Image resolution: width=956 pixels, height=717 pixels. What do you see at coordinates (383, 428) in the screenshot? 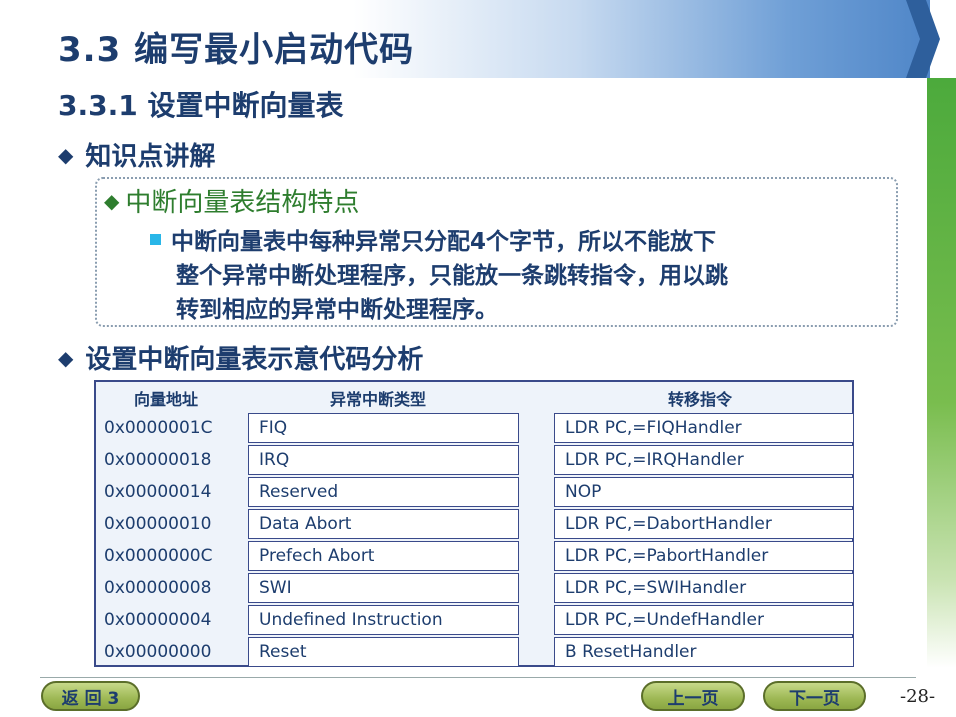
I see `exception-type-cell: FIQ` at bounding box center [383, 428].